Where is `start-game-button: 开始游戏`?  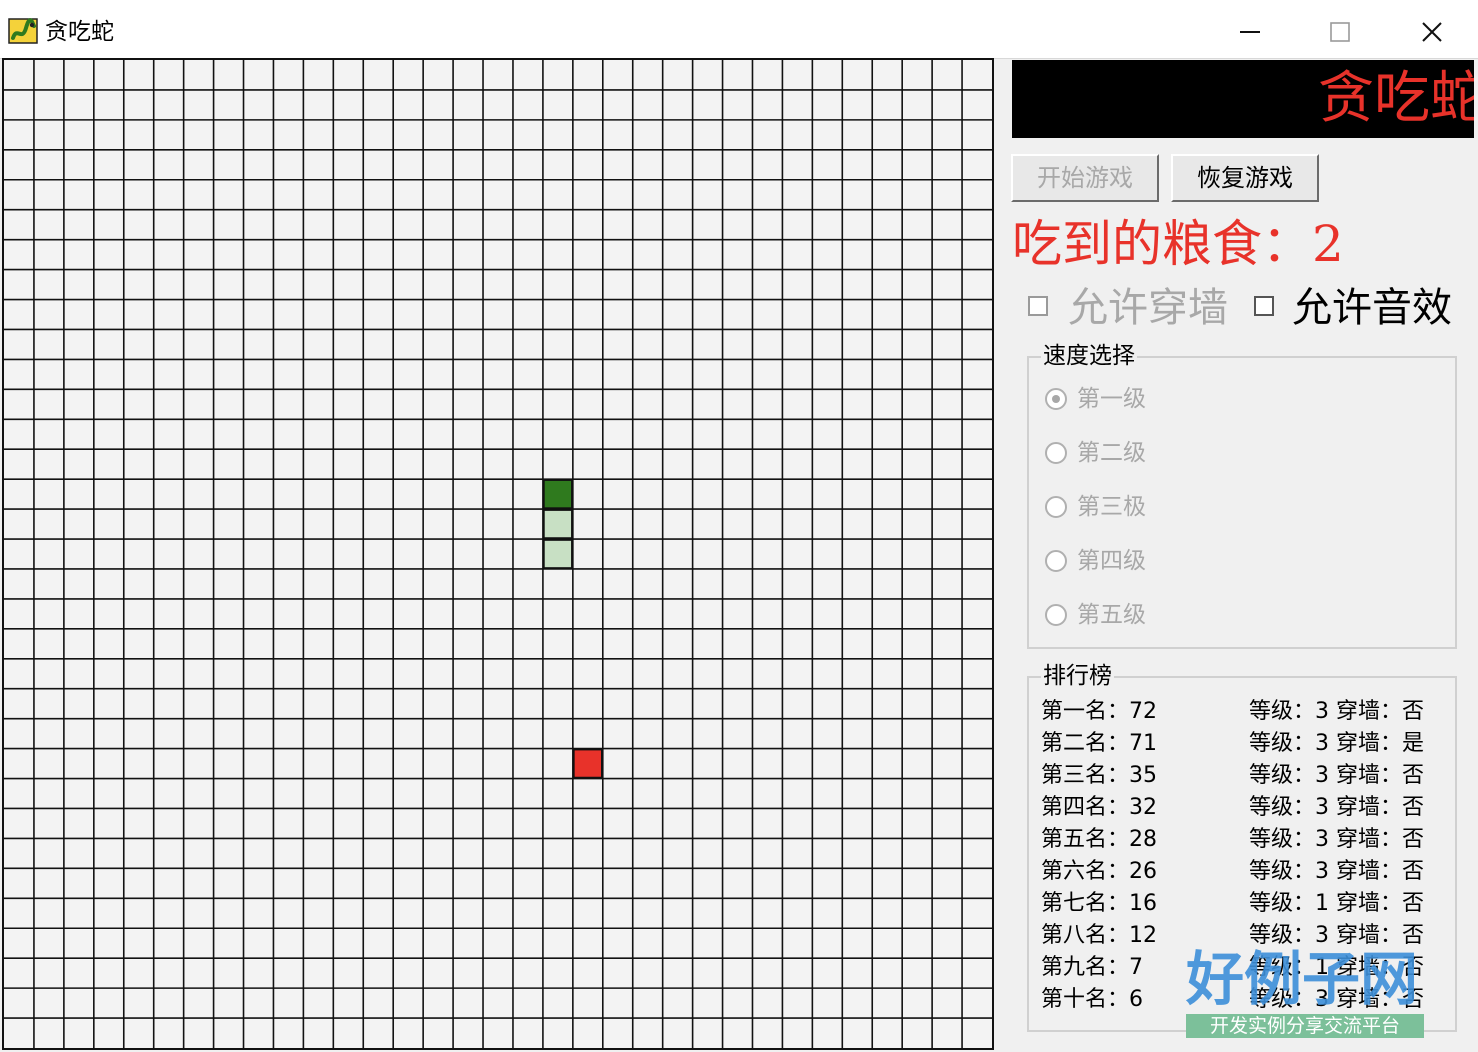 start-game-button: 开始游戏 is located at coordinates (1085, 178).